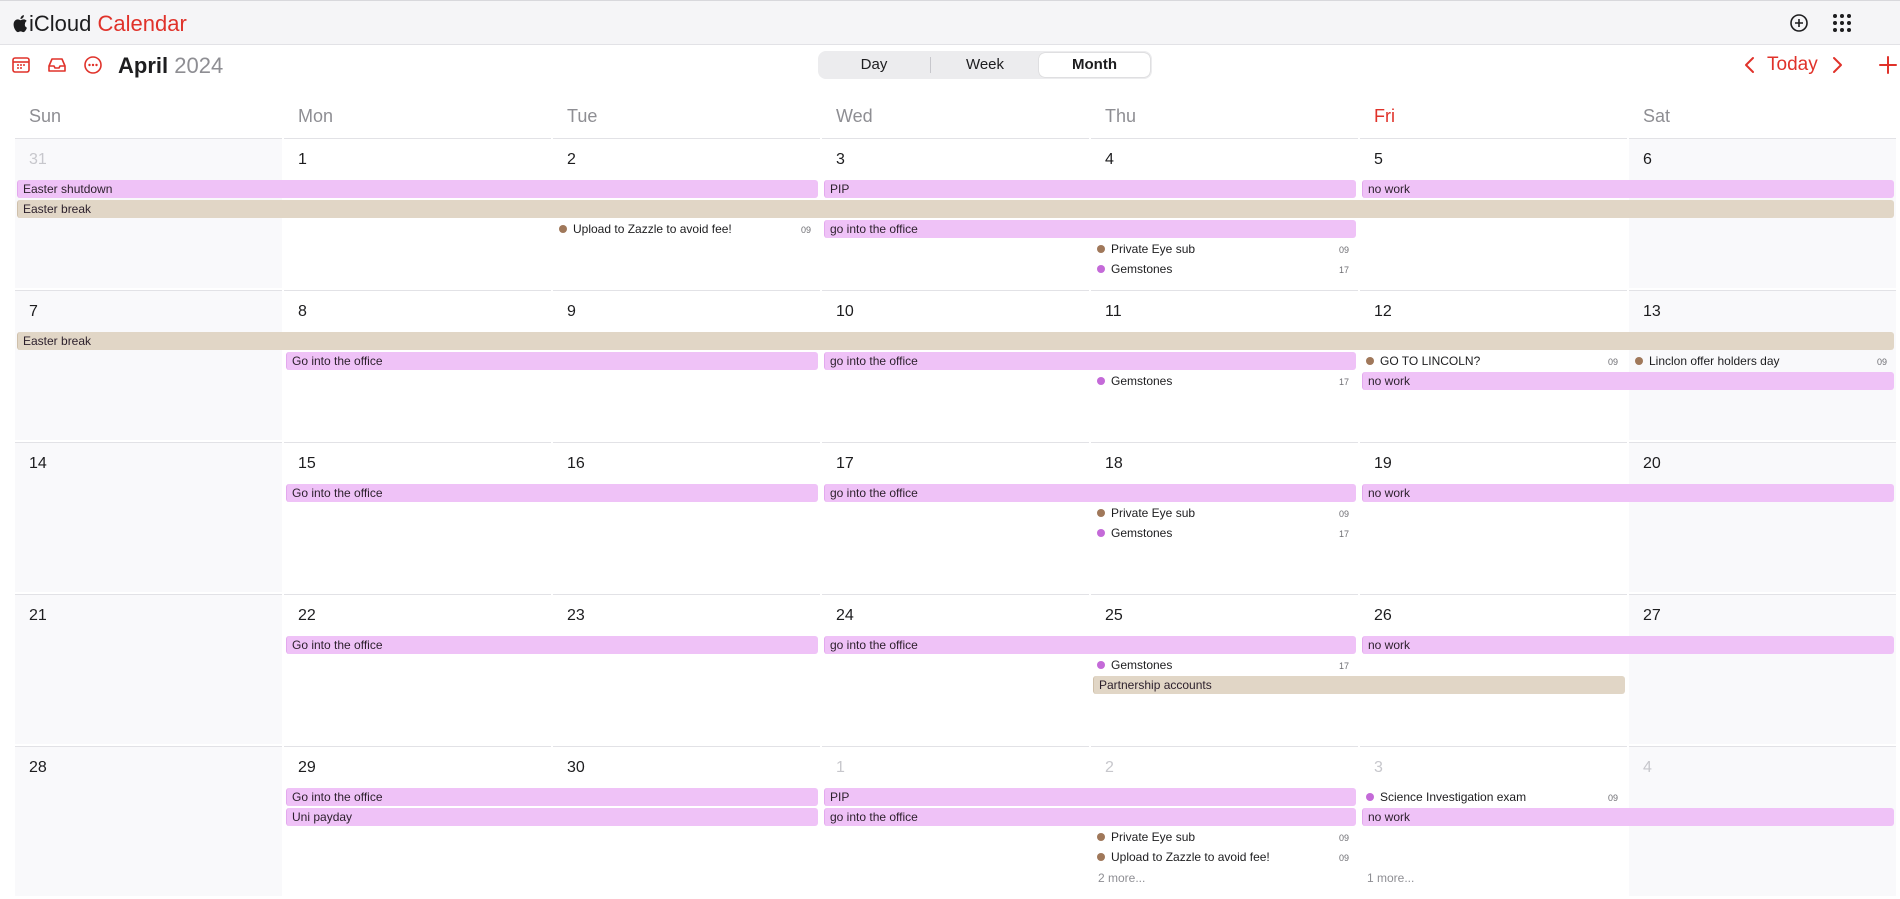 The image size is (1900, 899). Describe the element at coordinates (1799, 23) in the screenshot. I see `plus-circle-icon` at that location.